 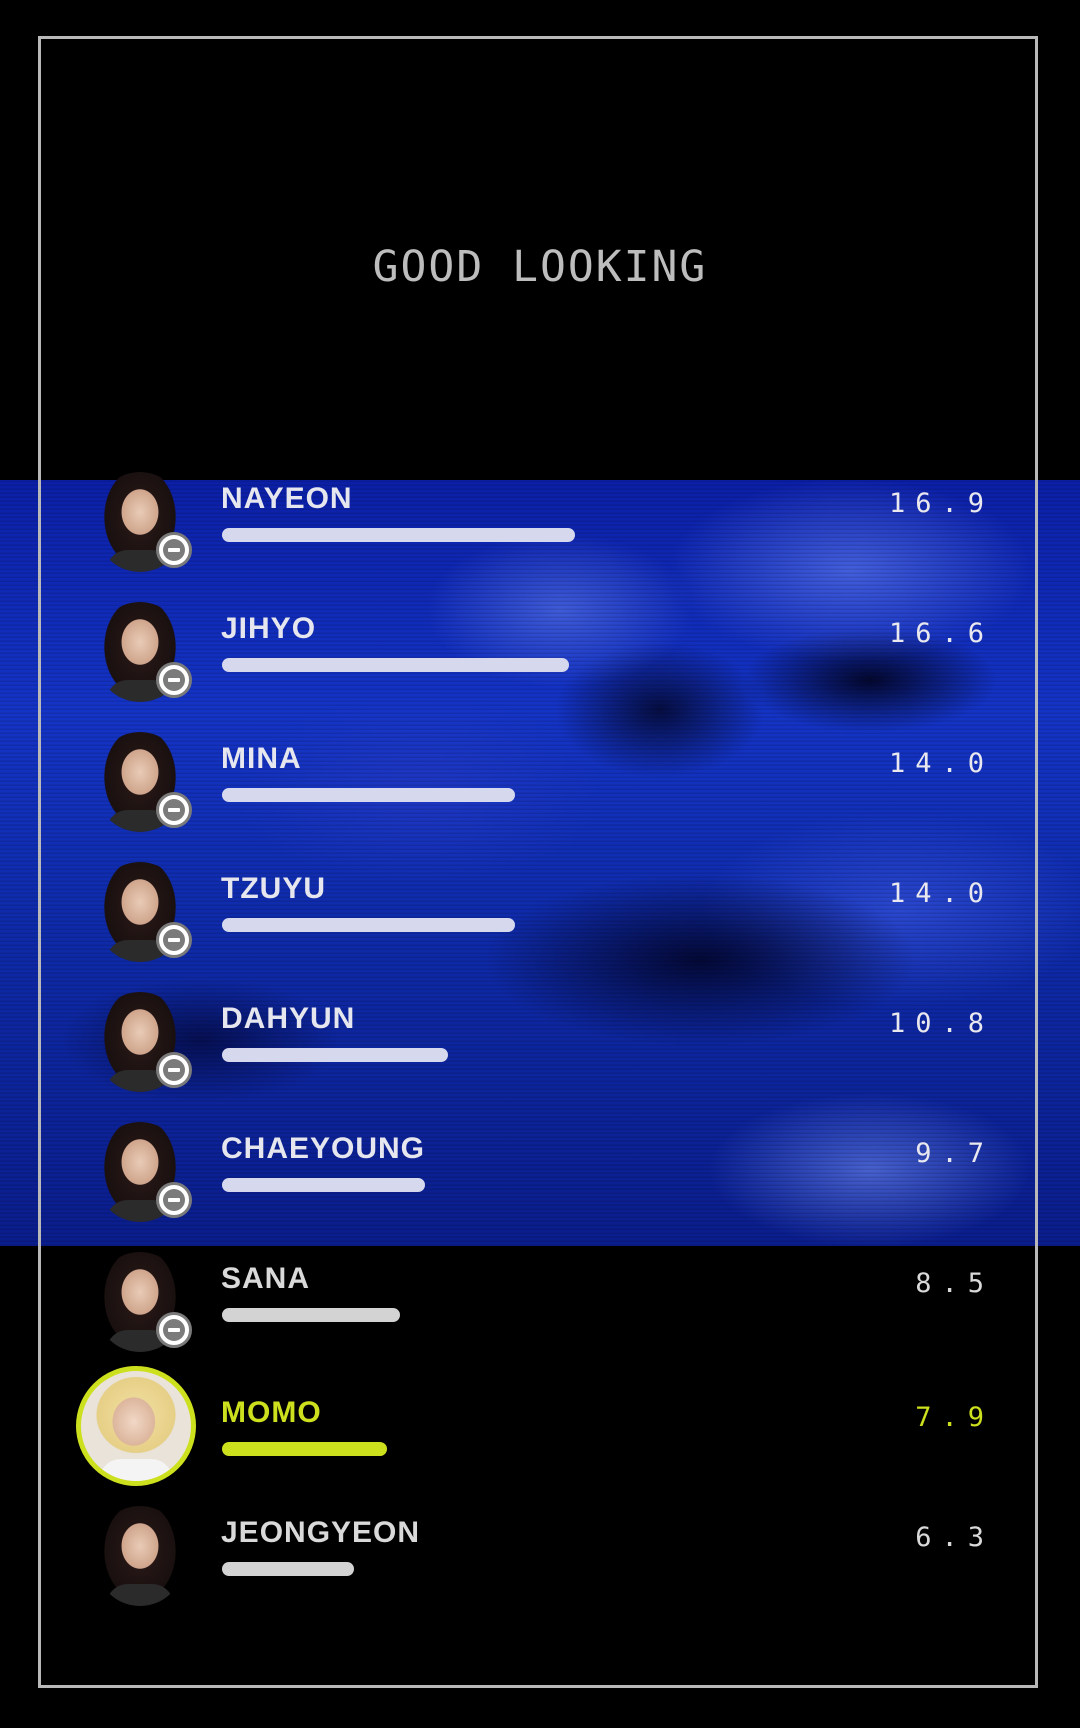 I want to click on member-row-momo-selected: MOMO 7.9, so click(x=540, y=1426).